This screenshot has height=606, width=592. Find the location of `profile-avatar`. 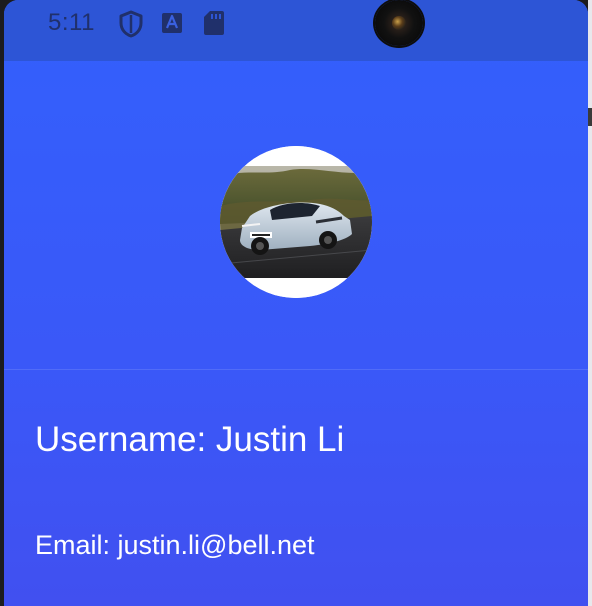

profile-avatar is located at coordinates (296, 222).